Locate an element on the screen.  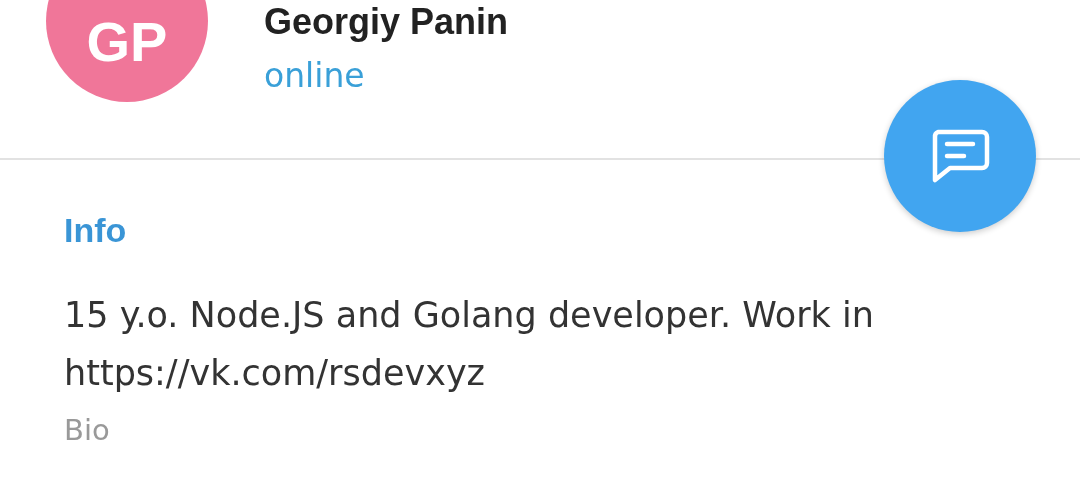
section-title: Info is located at coordinates (96, 230).